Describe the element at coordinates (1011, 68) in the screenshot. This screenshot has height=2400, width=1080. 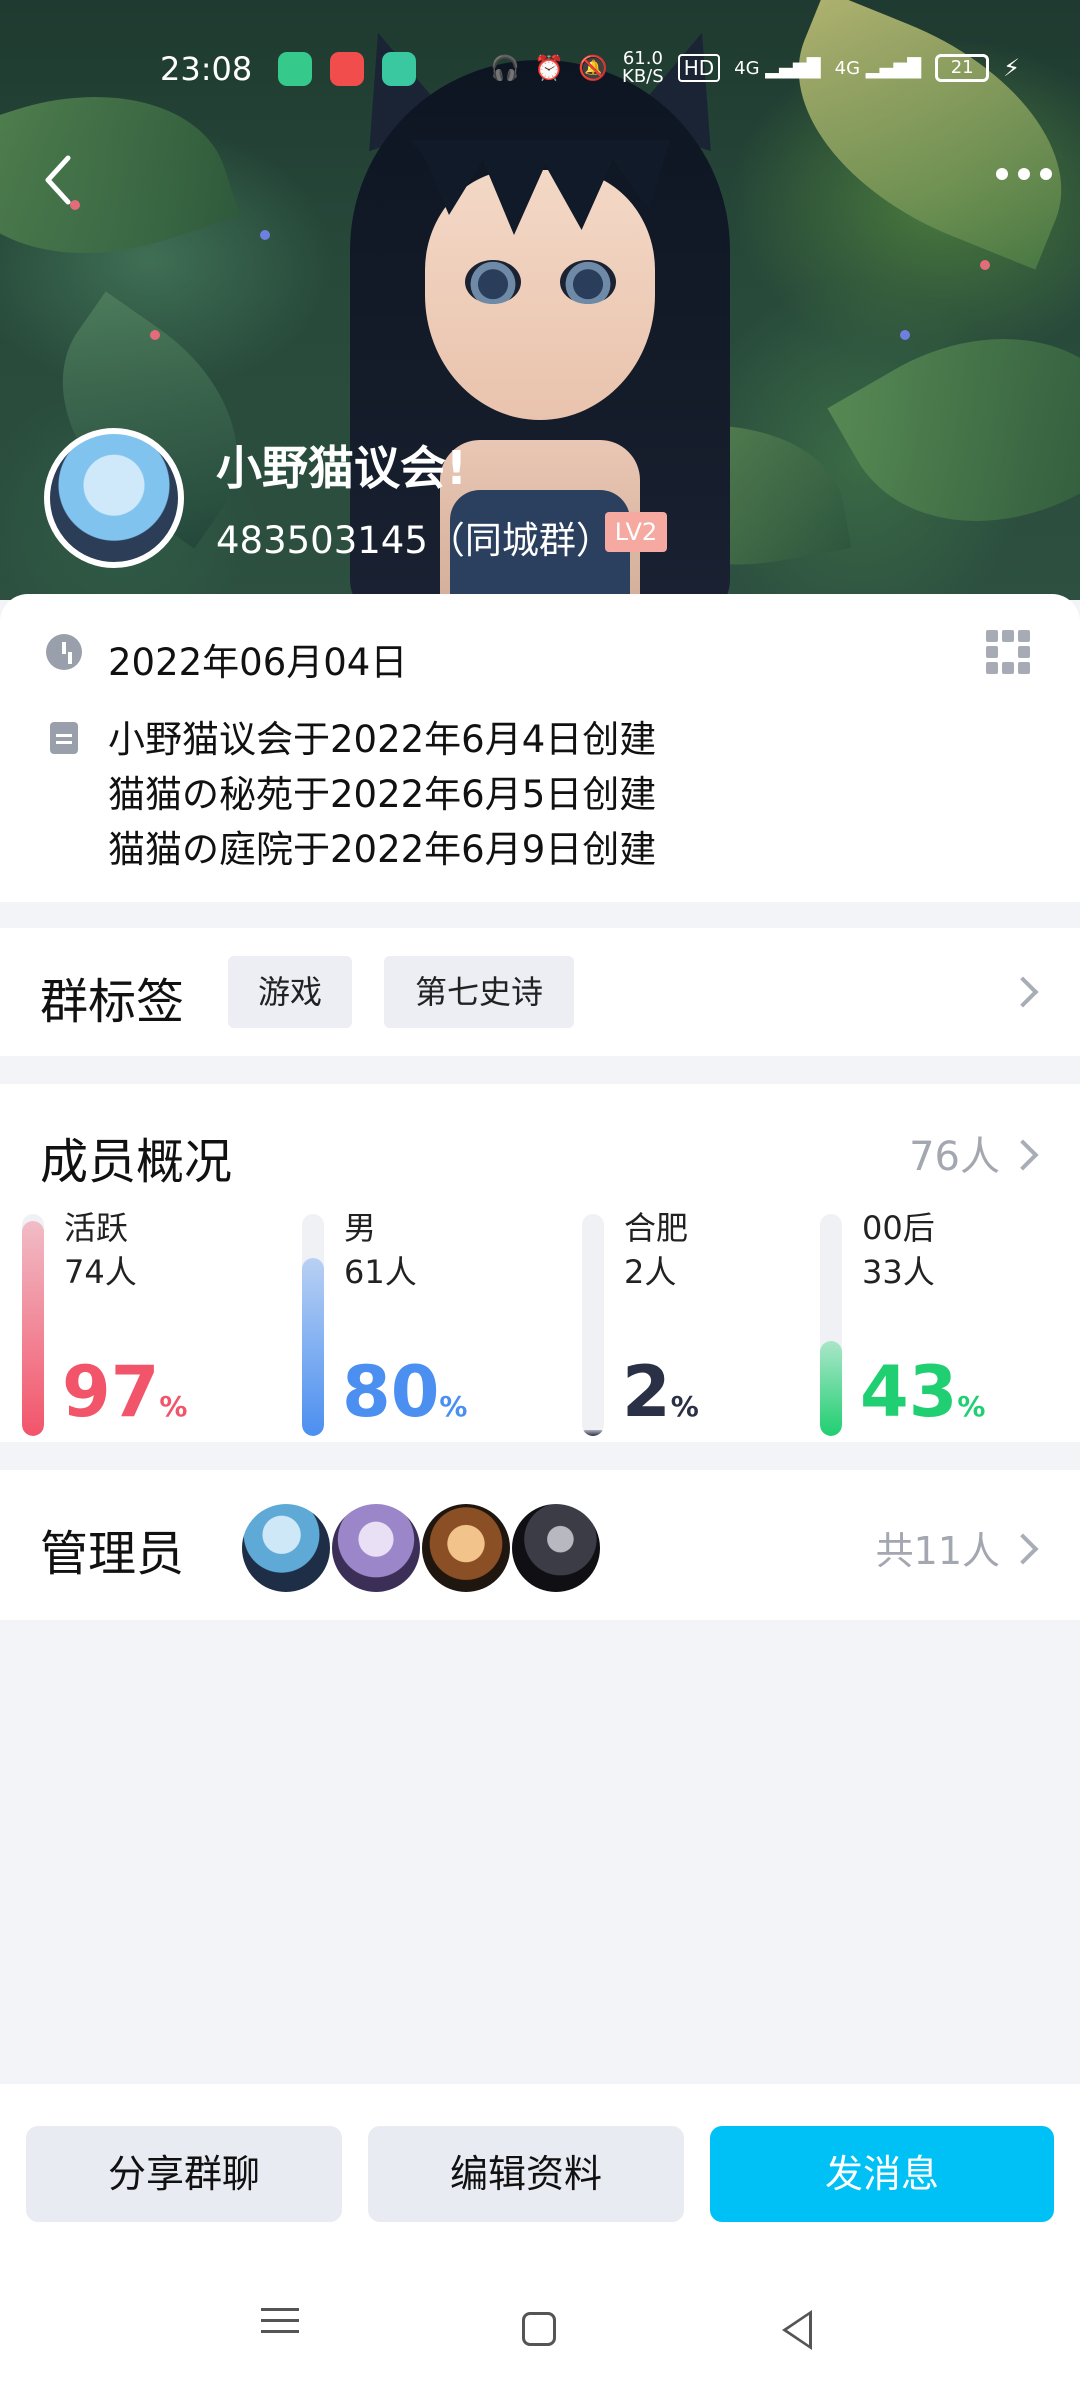
I see `charging-icon: ⚡` at that location.